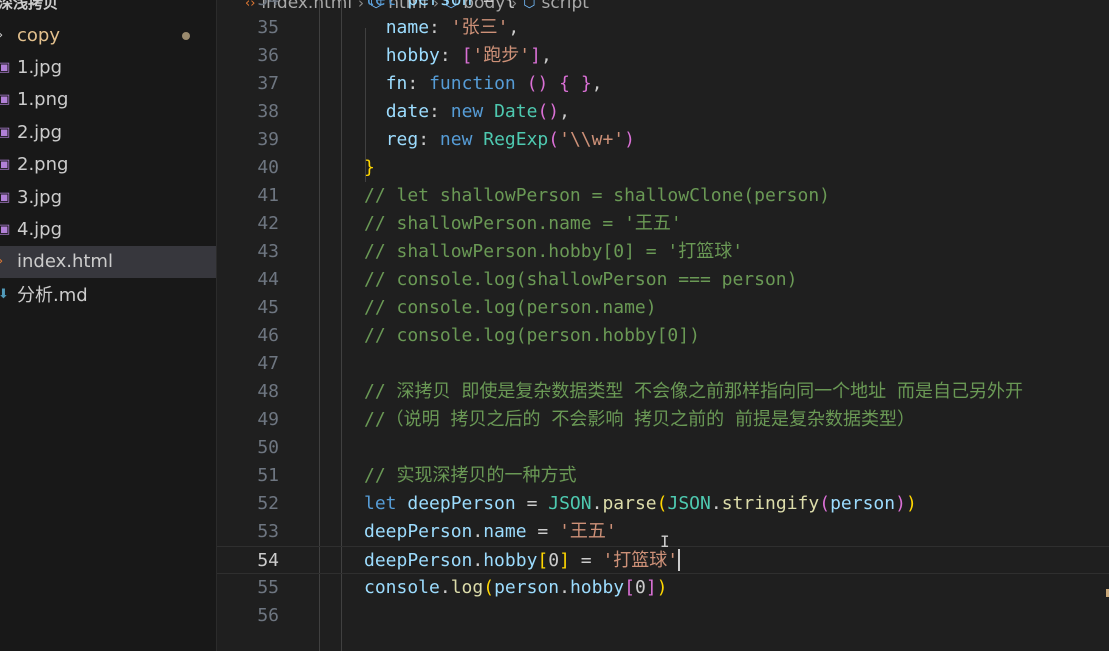  I want to click on code-token: = {, so click(494, 5).